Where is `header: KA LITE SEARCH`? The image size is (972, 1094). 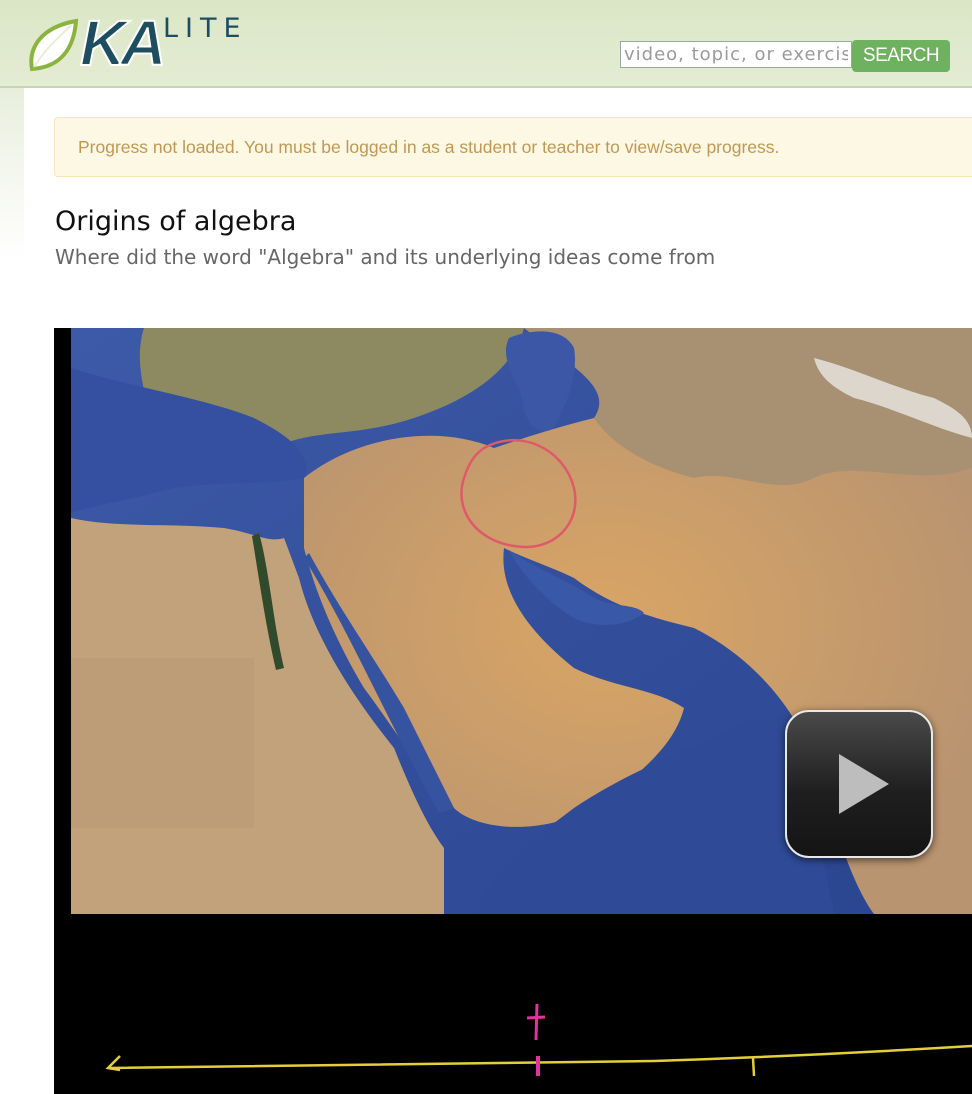
header: KA LITE SEARCH is located at coordinates (486, 44).